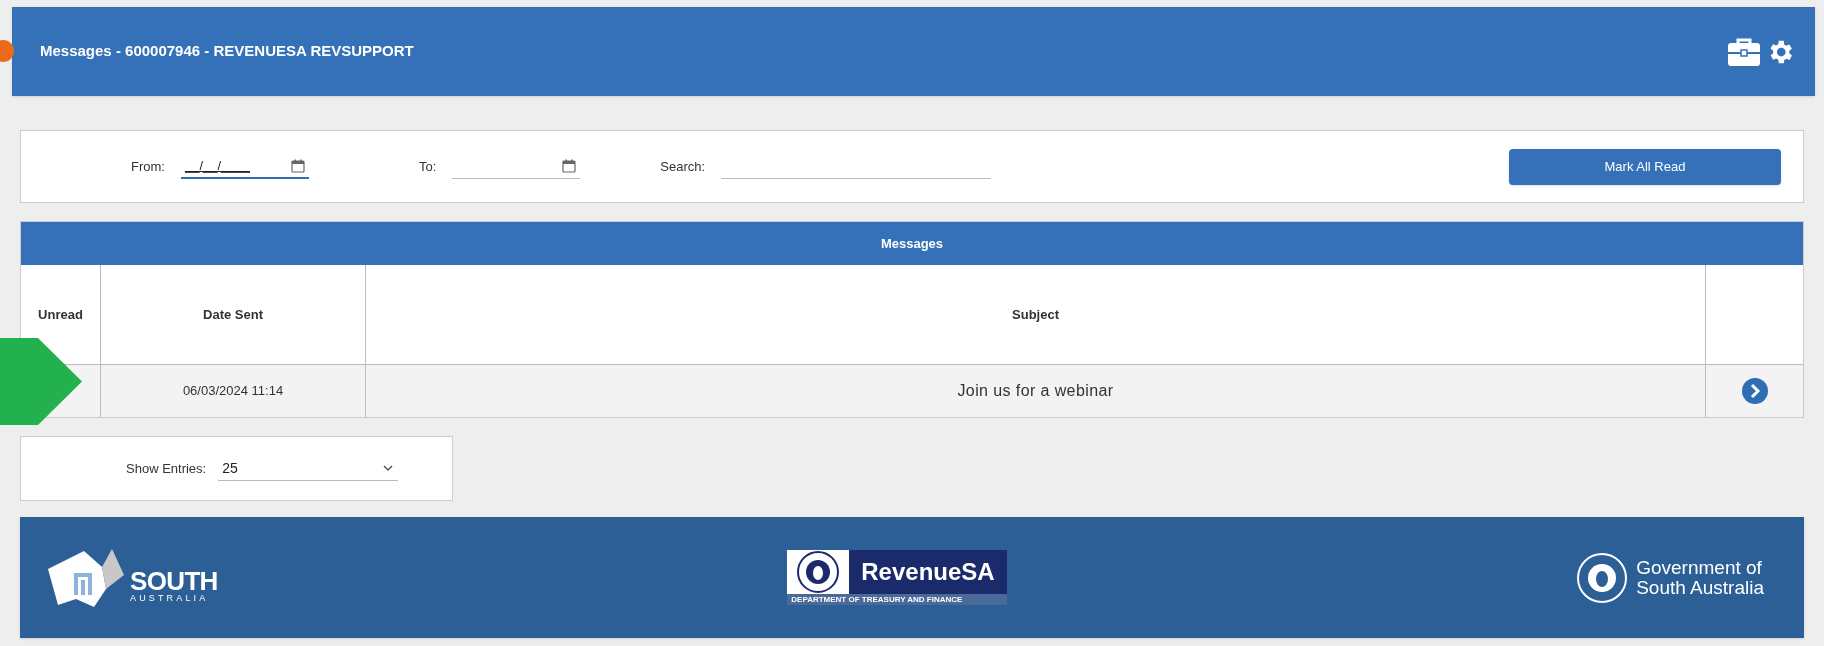 The height and width of the screenshot is (646, 1824). Describe the element at coordinates (1754, 391) in the screenshot. I see `chevron-right-icon` at that location.